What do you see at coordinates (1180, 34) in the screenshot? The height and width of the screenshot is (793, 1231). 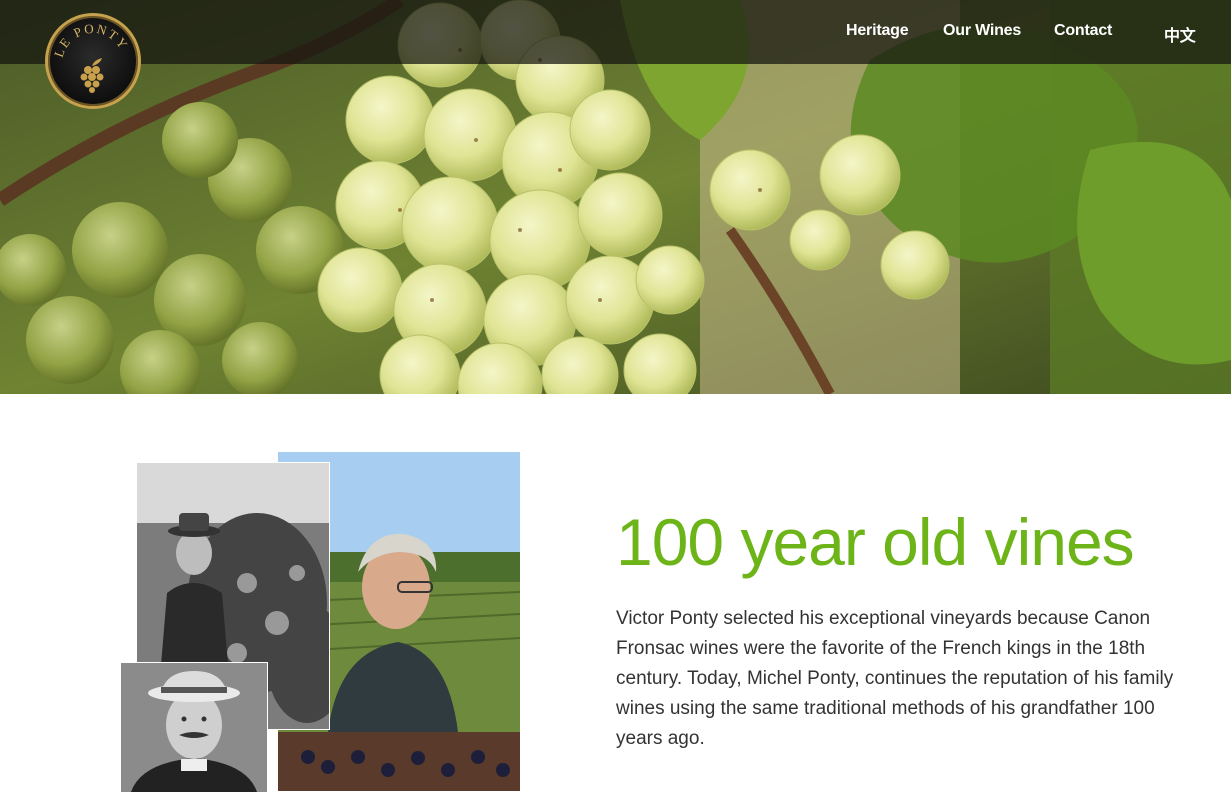 I see `nav-chinese: 中文` at bounding box center [1180, 34].